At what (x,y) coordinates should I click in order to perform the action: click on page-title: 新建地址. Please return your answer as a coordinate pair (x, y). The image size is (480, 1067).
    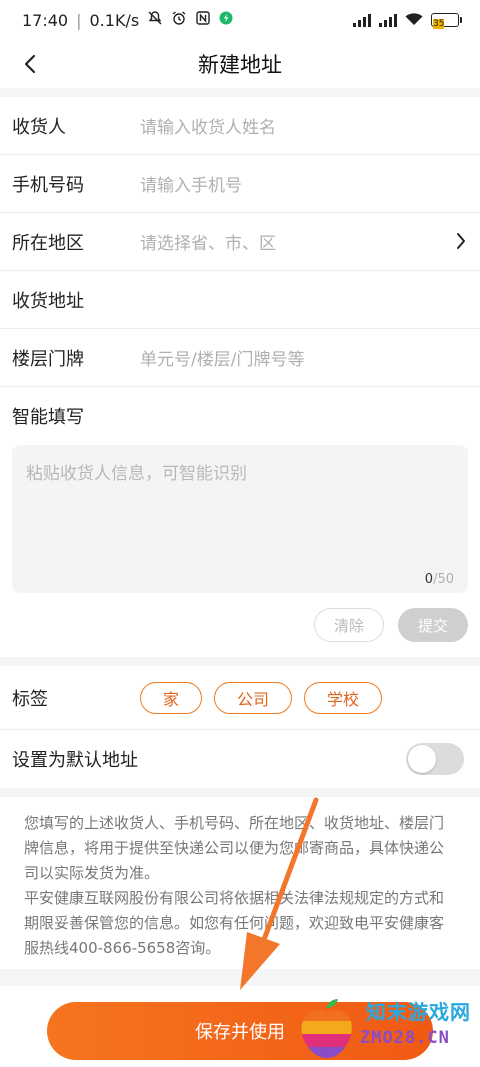
    Looking at the image, I should click on (240, 65).